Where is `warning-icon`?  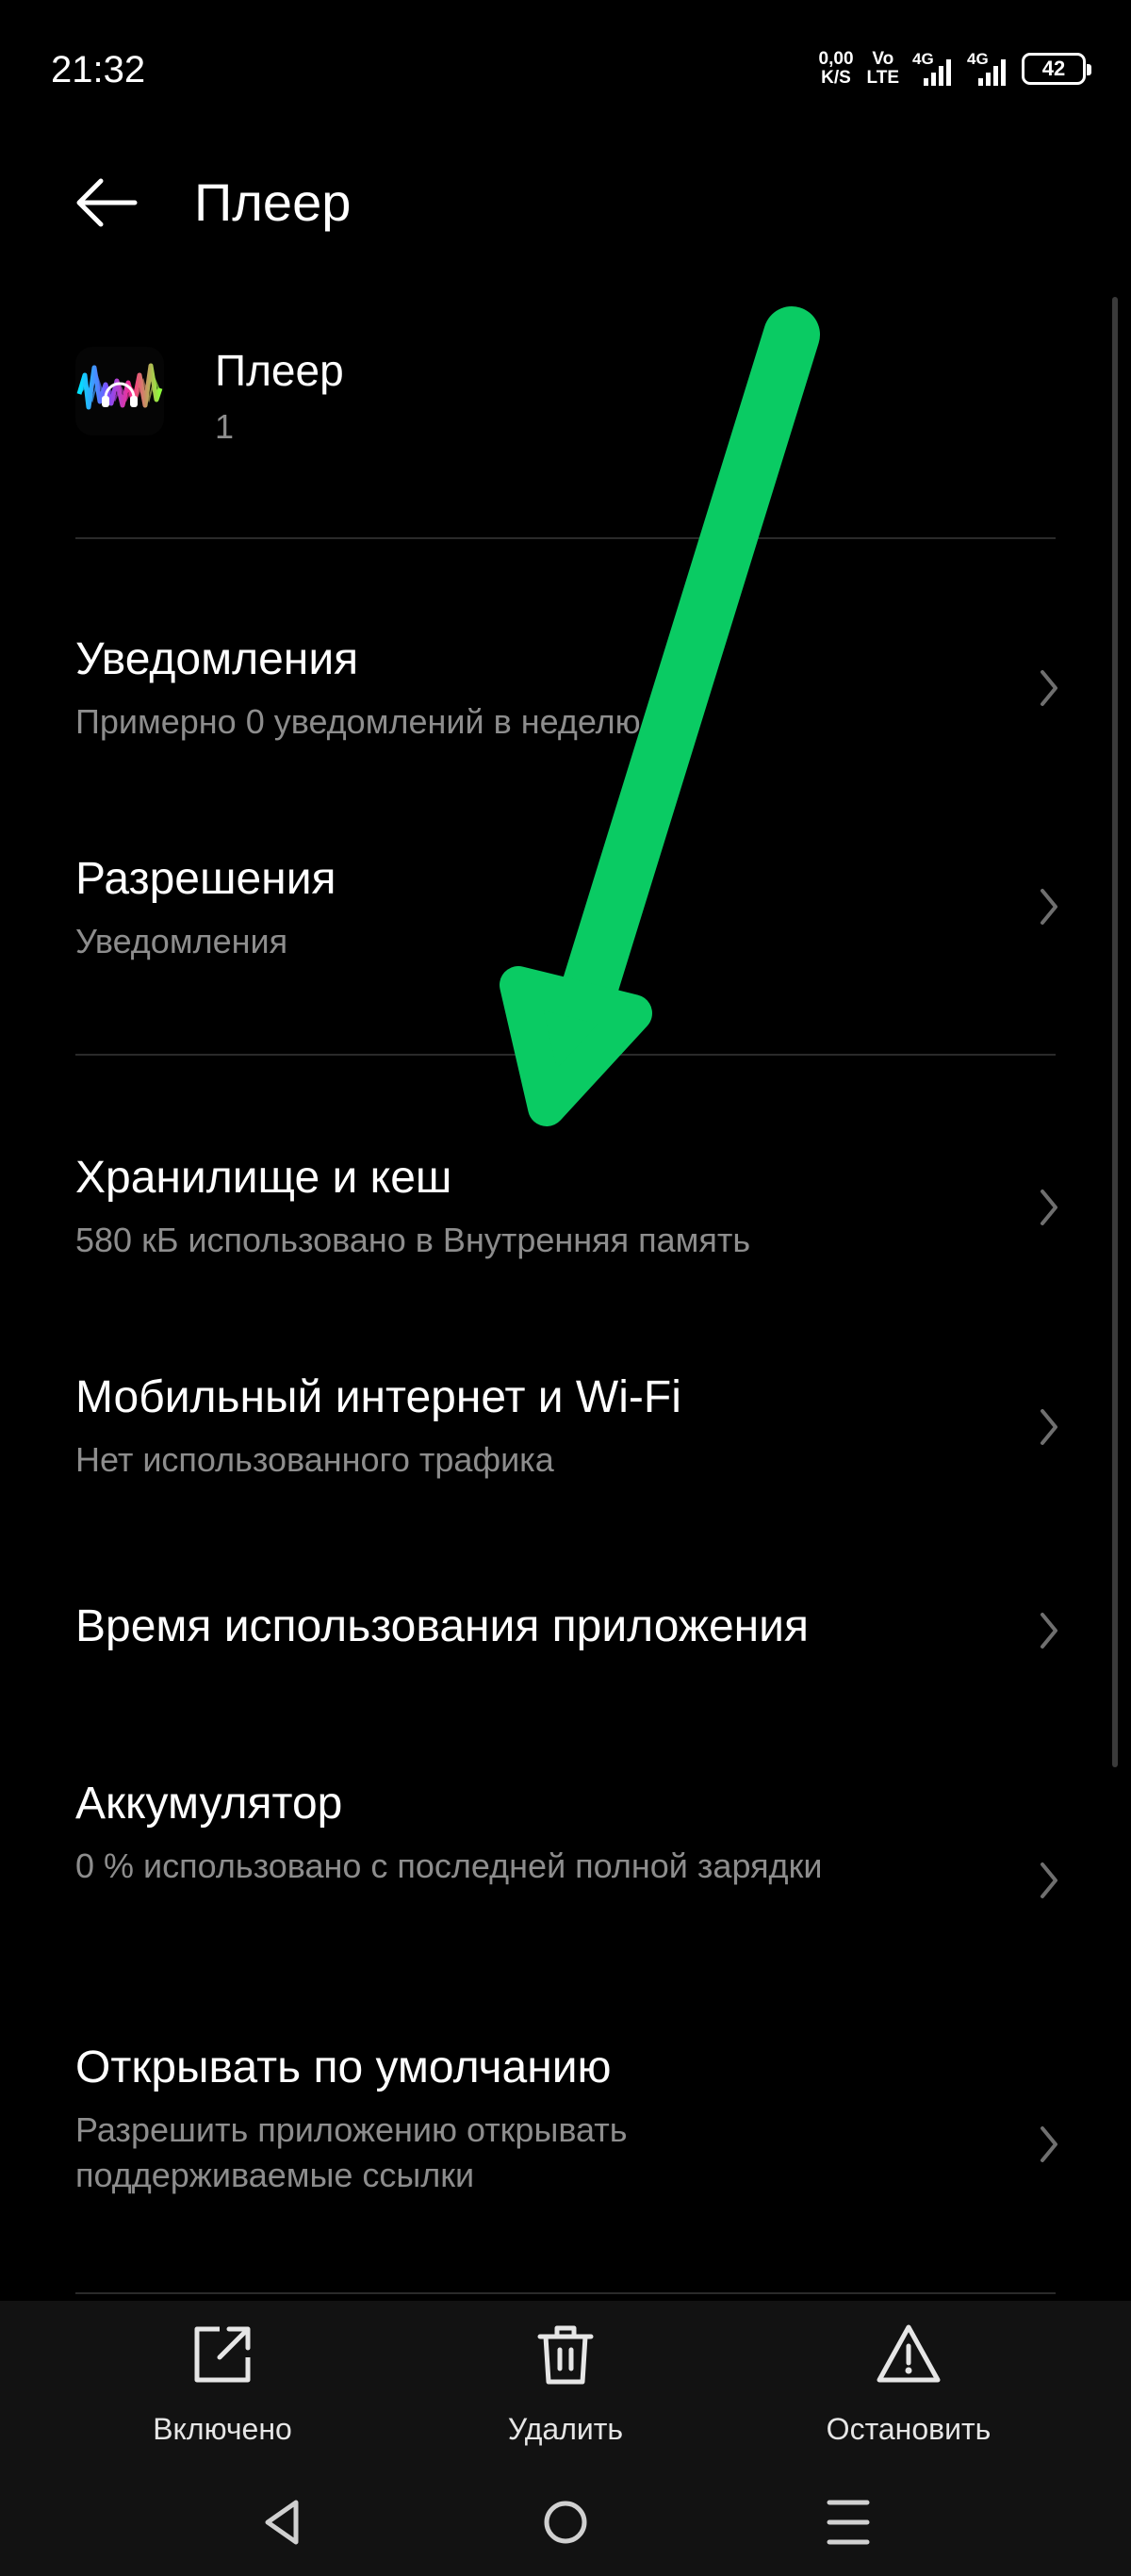 warning-icon is located at coordinates (909, 2353).